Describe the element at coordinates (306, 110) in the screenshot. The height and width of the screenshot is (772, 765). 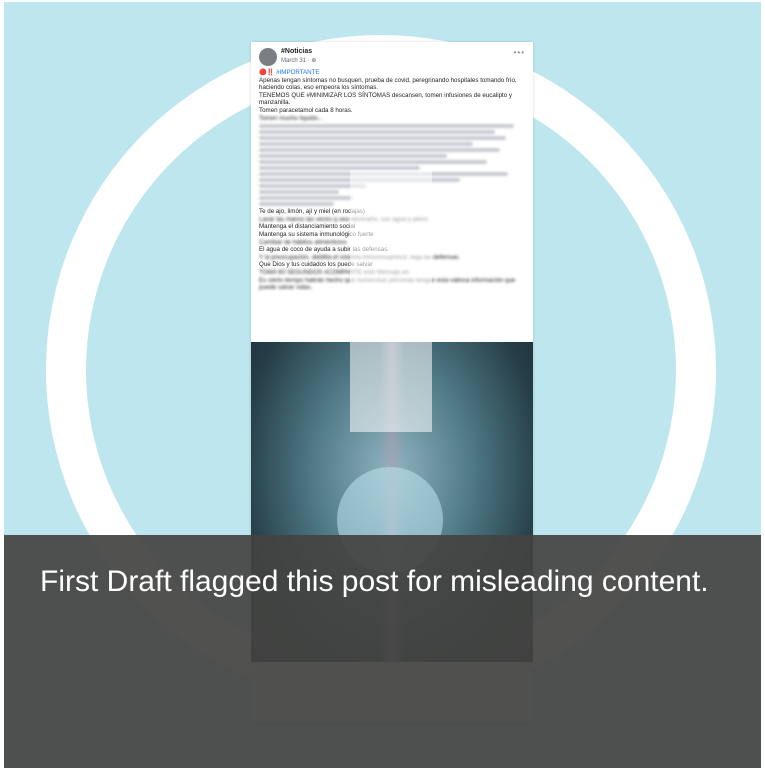
I see `post-line: Tomen paracetamol cada 8 horas.` at that location.